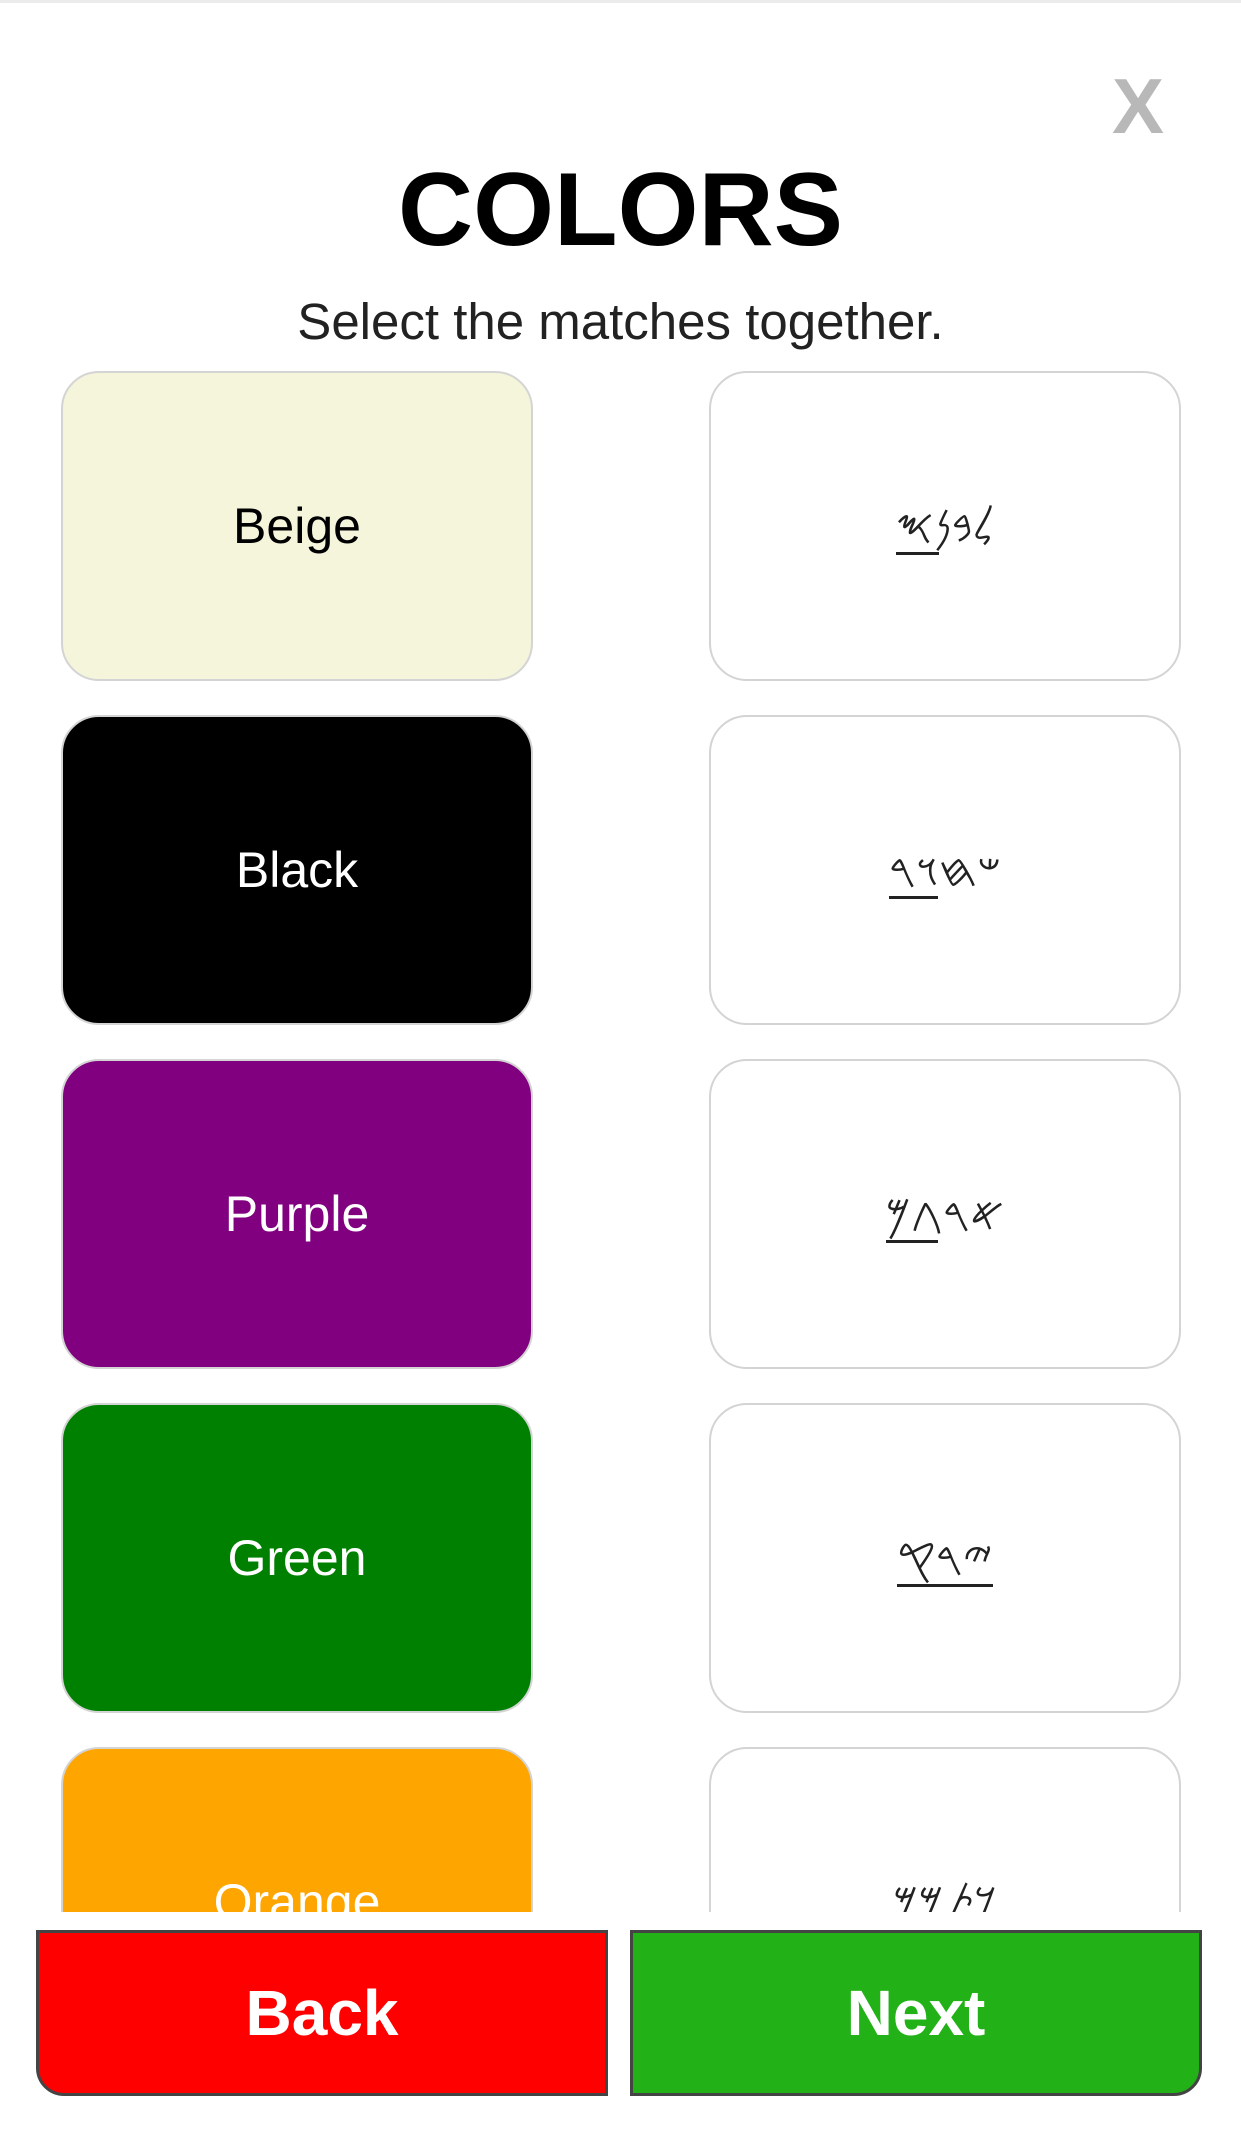 This screenshot has height=2150, width=1241. I want to click on back-button-label: Back, so click(322, 2013).